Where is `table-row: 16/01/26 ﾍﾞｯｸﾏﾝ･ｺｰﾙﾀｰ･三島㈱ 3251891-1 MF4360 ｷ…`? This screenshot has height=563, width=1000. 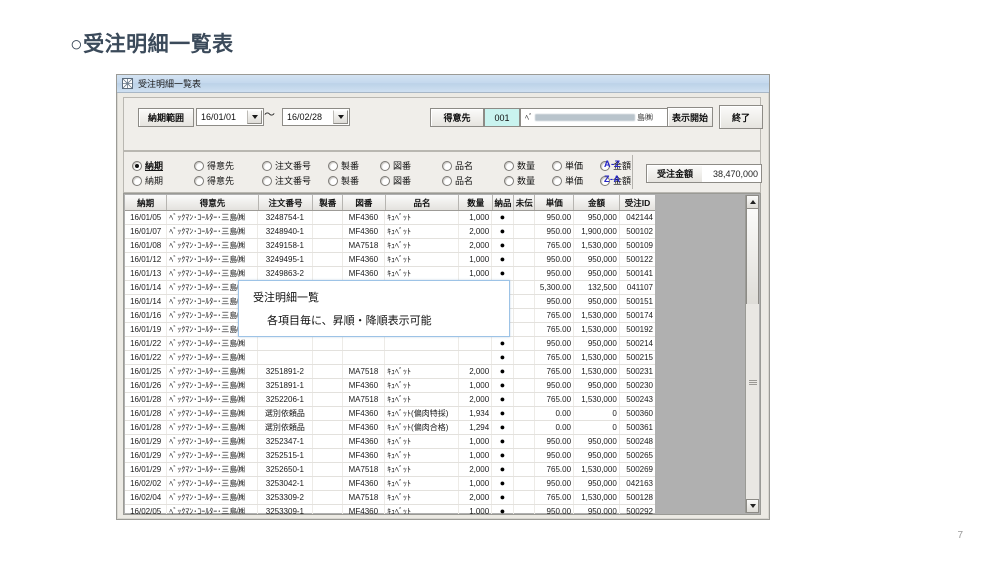 table-row: 16/01/26 ﾍﾞｯｸﾏﾝ･ｺｰﾙﾀｰ･三島㈱ 3251891-1 MF4360 ｷ… is located at coordinates (390, 386).